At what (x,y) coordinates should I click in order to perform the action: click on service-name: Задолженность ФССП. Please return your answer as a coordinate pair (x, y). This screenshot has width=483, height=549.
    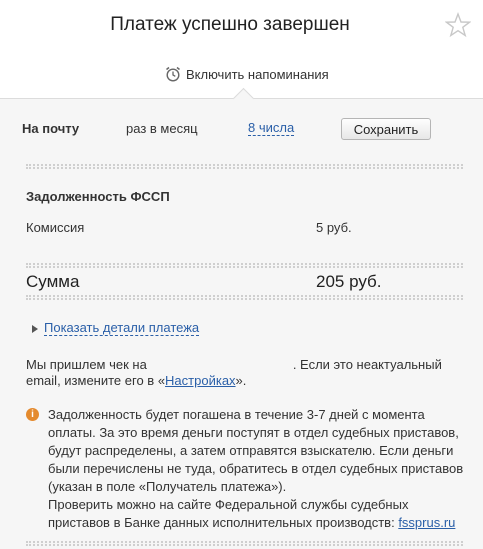
    Looking at the image, I should click on (98, 196).